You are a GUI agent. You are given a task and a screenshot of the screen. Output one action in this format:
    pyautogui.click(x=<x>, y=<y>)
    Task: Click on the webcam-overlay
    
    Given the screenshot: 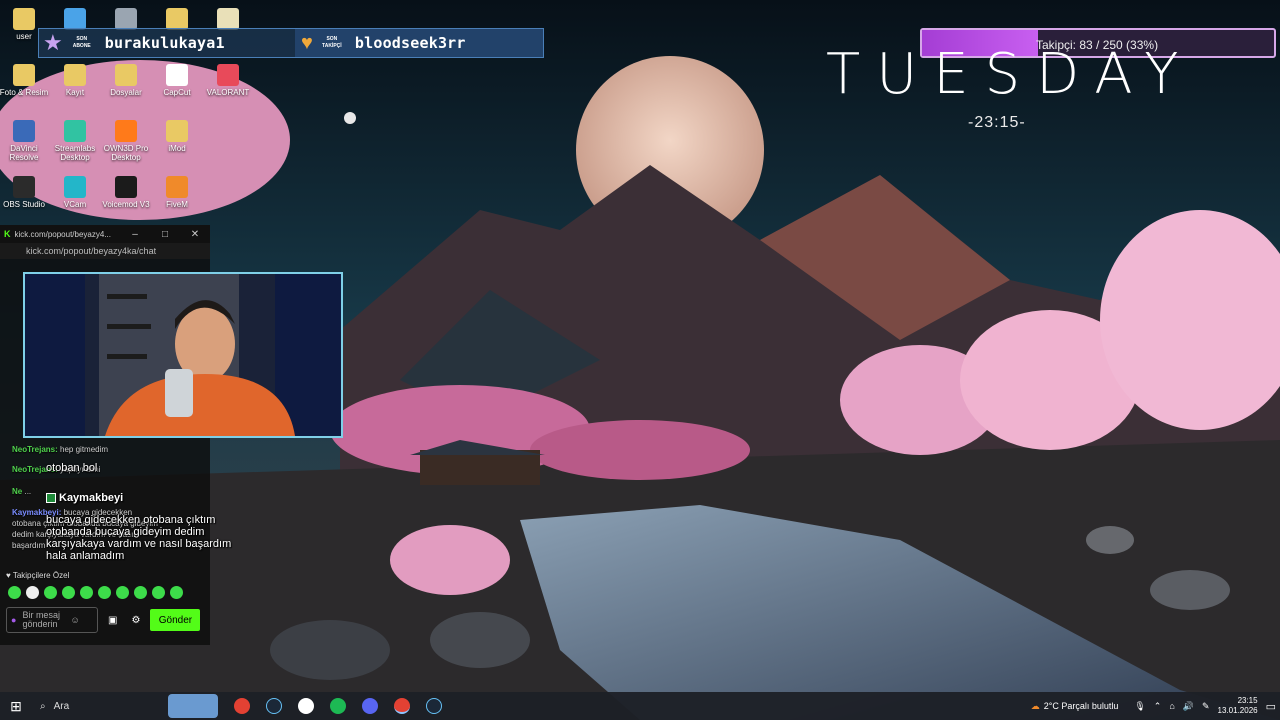 What is the action you would take?
    pyautogui.click(x=183, y=355)
    